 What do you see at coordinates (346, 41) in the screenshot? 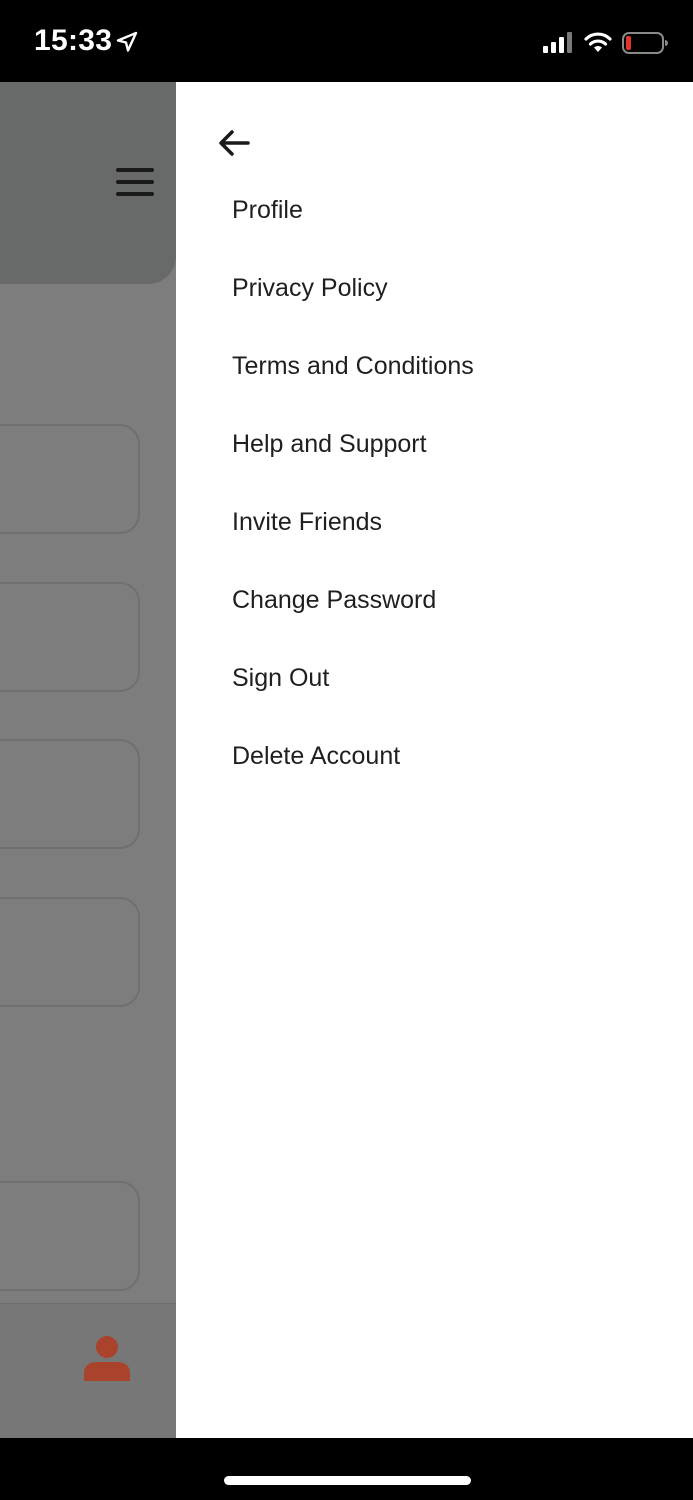
I see `status-bar: 15:33` at bounding box center [346, 41].